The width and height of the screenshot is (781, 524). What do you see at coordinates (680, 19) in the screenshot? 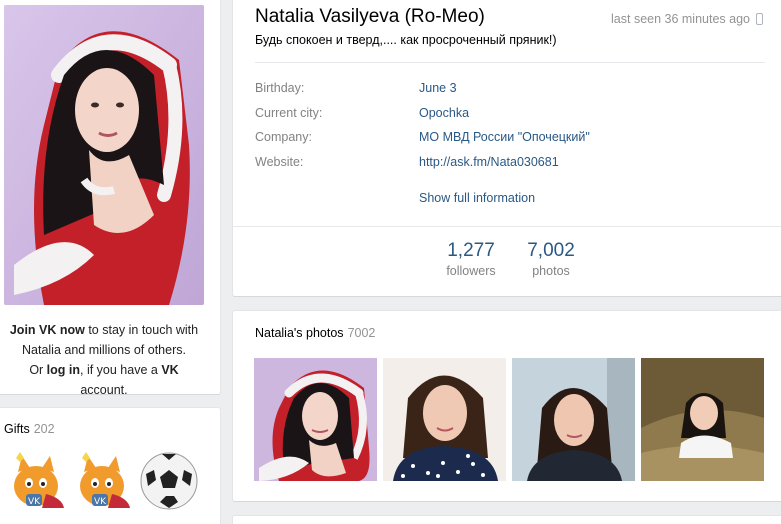
I see `last-seen-status: last seen 36 minutes ago` at bounding box center [680, 19].